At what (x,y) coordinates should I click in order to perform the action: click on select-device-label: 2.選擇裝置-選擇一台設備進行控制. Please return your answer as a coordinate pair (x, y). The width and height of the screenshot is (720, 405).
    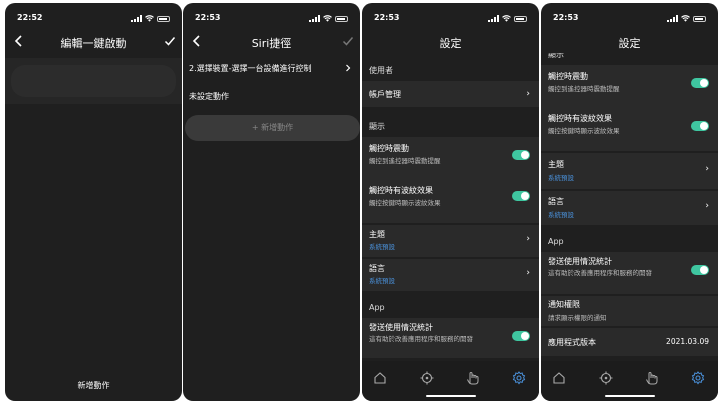
    Looking at the image, I should click on (250, 68).